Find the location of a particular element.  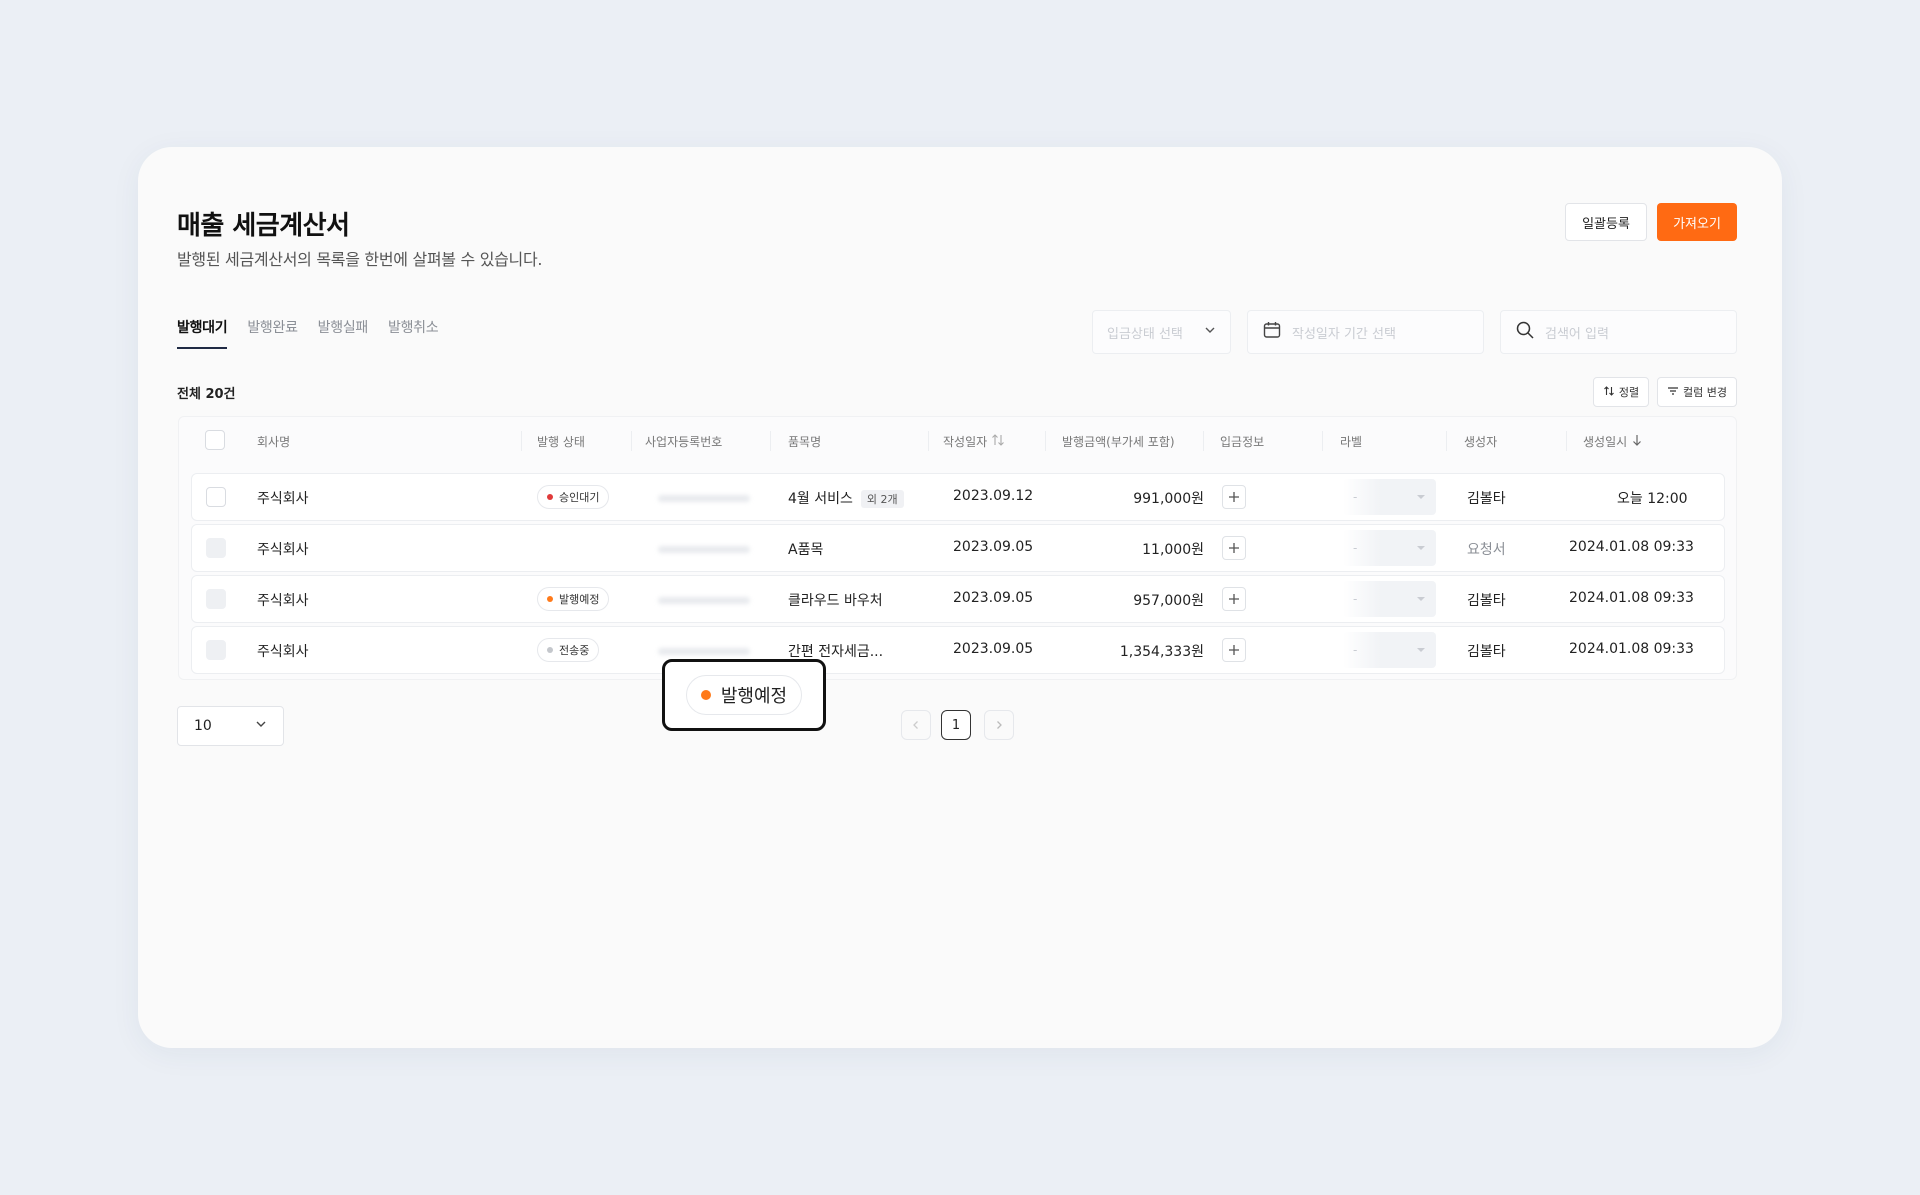

prev-page-button is located at coordinates (916, 725).